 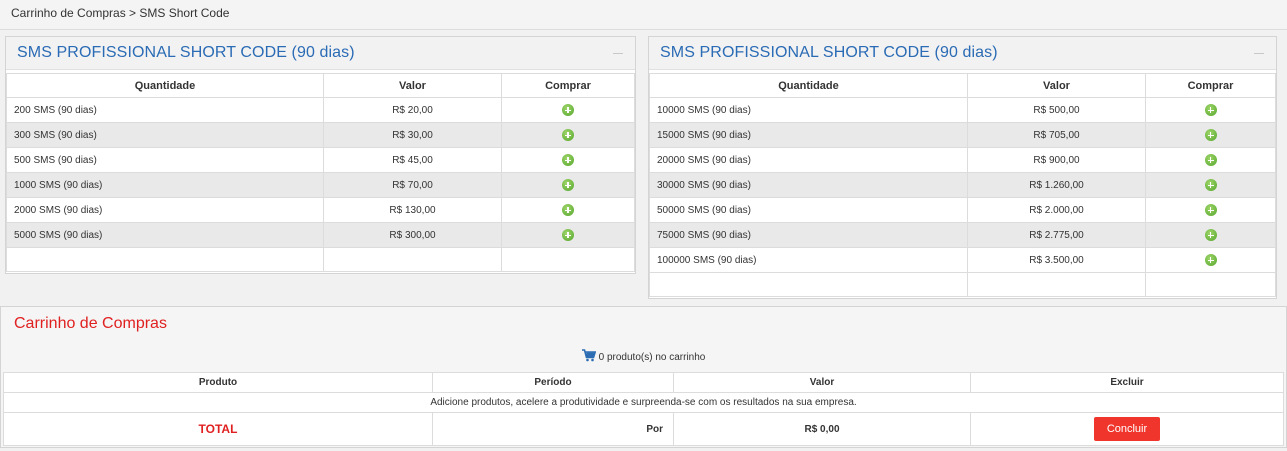 I want to click on table-row: 200 SMS (90 dias) R$ 20,00, so click(x=320, y=110).